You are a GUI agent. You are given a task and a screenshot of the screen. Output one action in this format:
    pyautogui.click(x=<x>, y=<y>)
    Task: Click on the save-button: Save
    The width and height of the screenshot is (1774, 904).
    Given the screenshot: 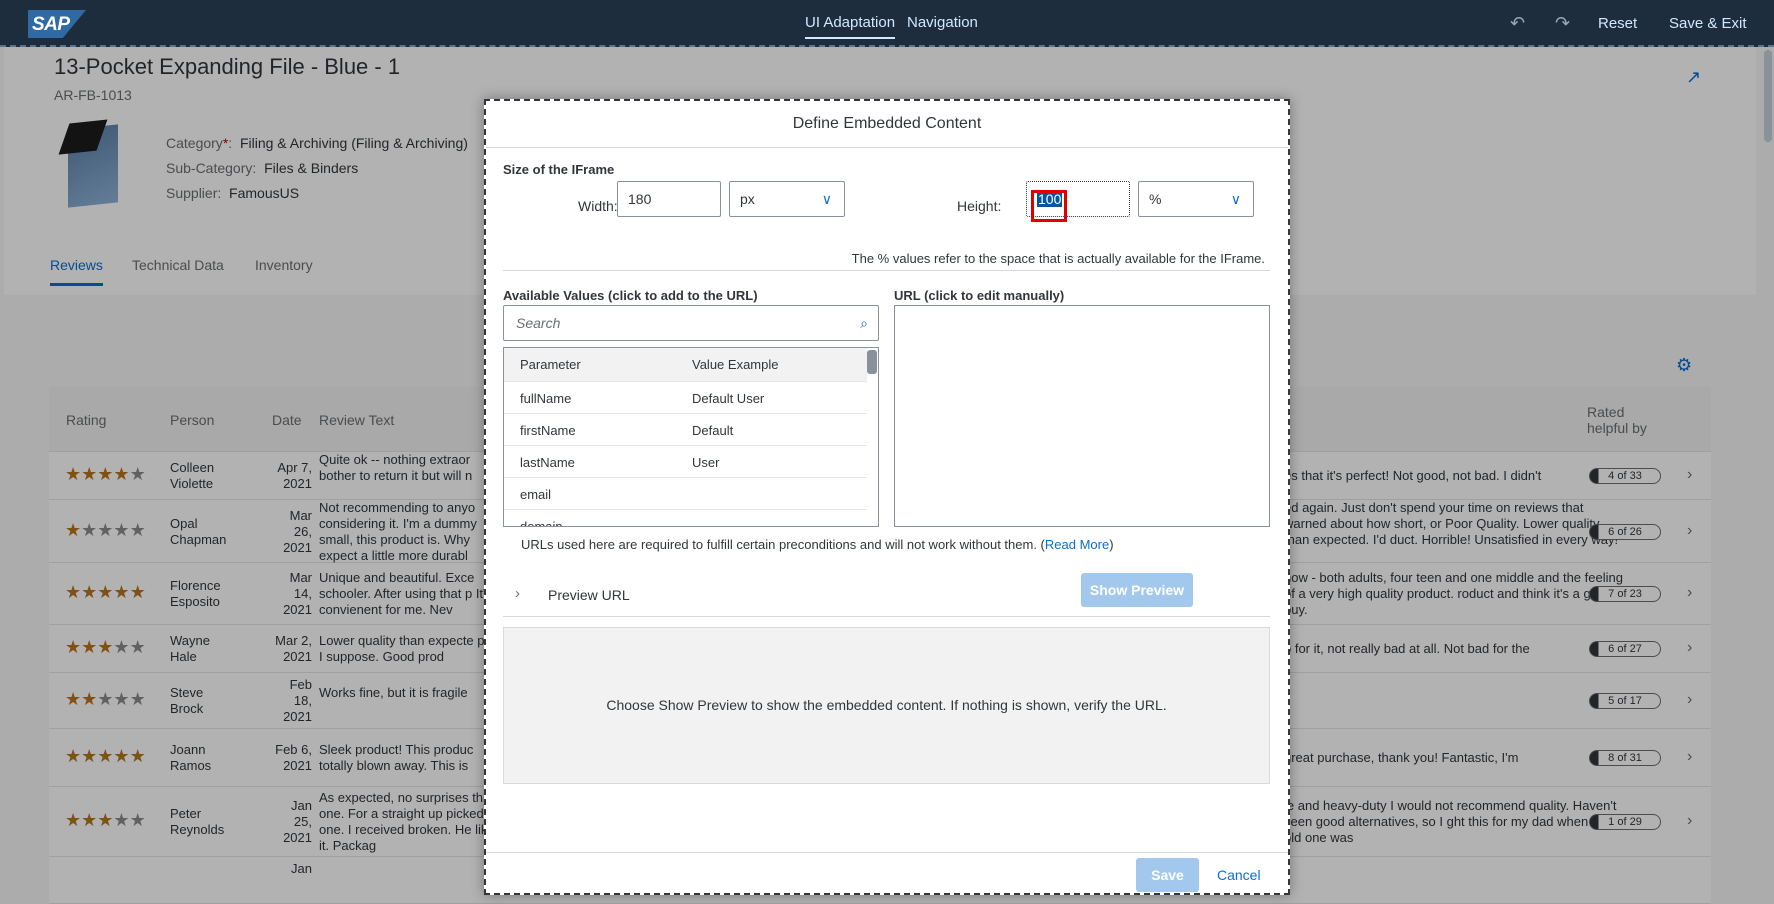 What is the action you would take?
    pyautogui.click(x=1167, y=875)
    